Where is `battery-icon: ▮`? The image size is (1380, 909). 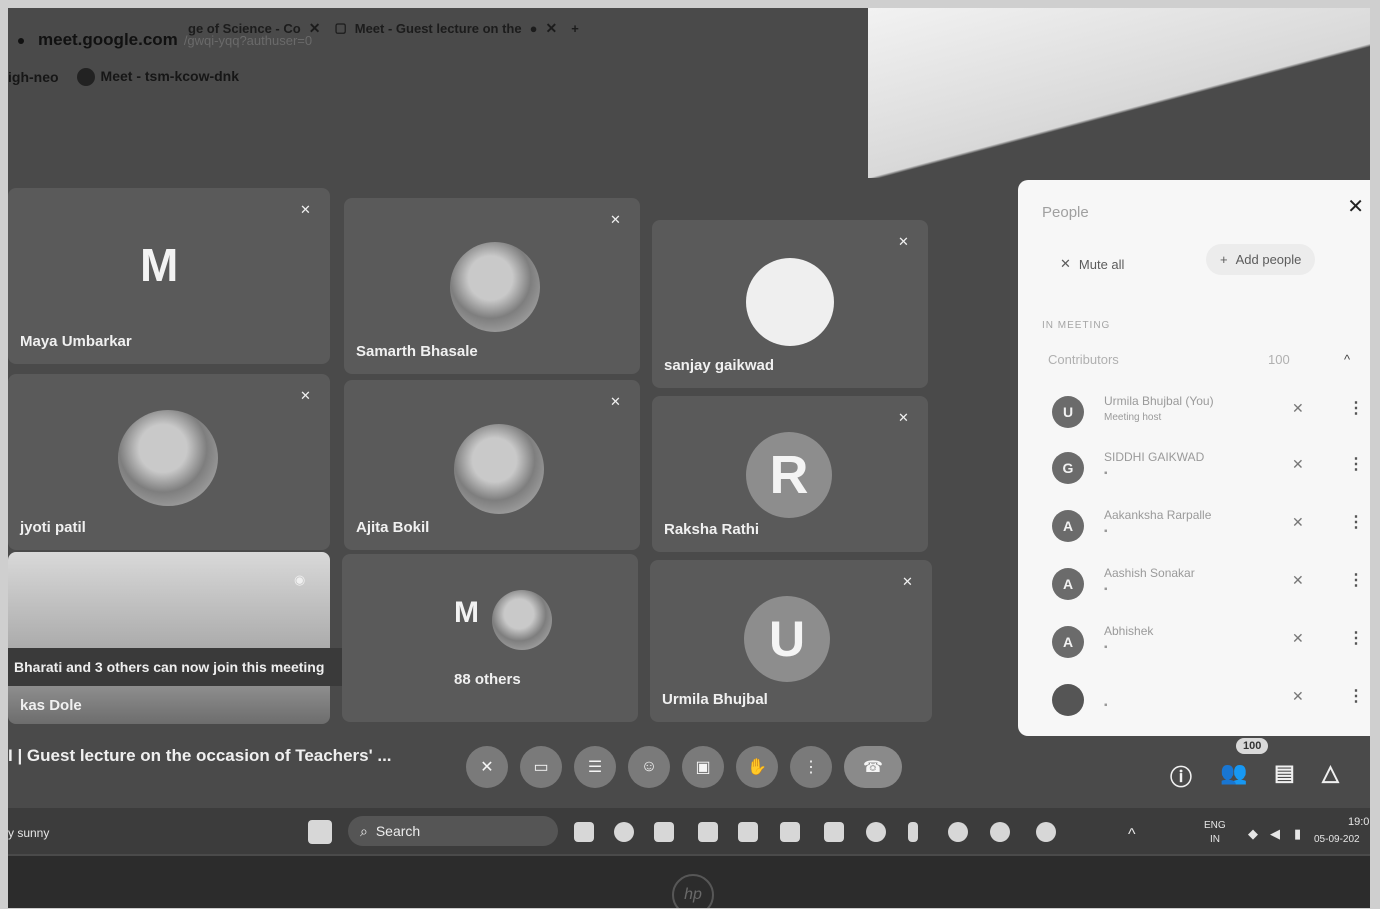 battery-icon: ▮ is located at coordinates (1297, 834).